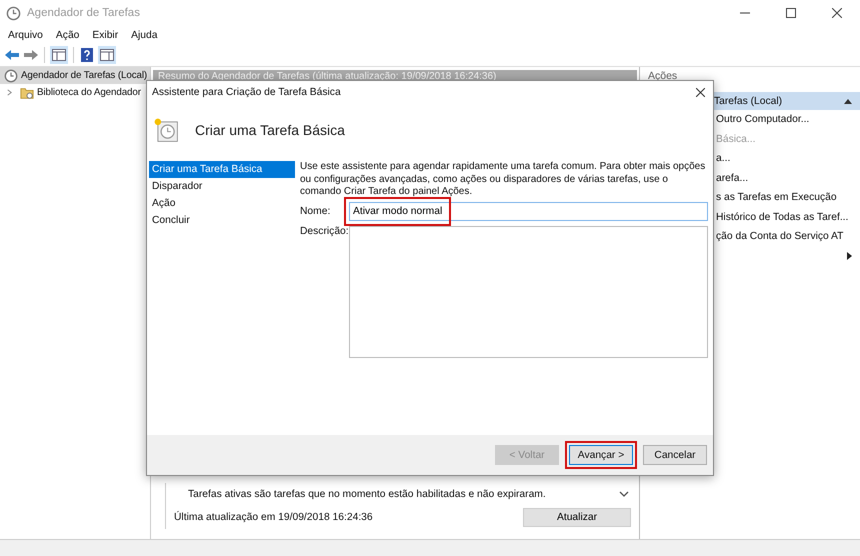 The image size is (860, 556). Describe the element at coordinates (68, 35) in the screenshot. I see `menu-item: Ação` at that location.